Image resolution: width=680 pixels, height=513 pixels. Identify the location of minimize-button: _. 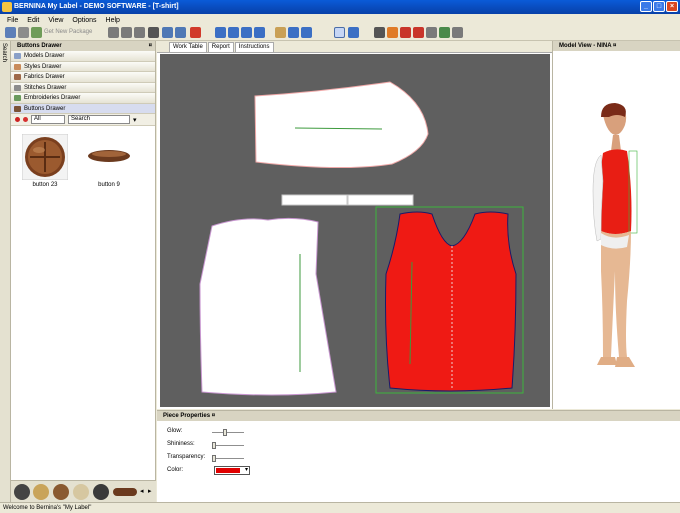
(646, 6).